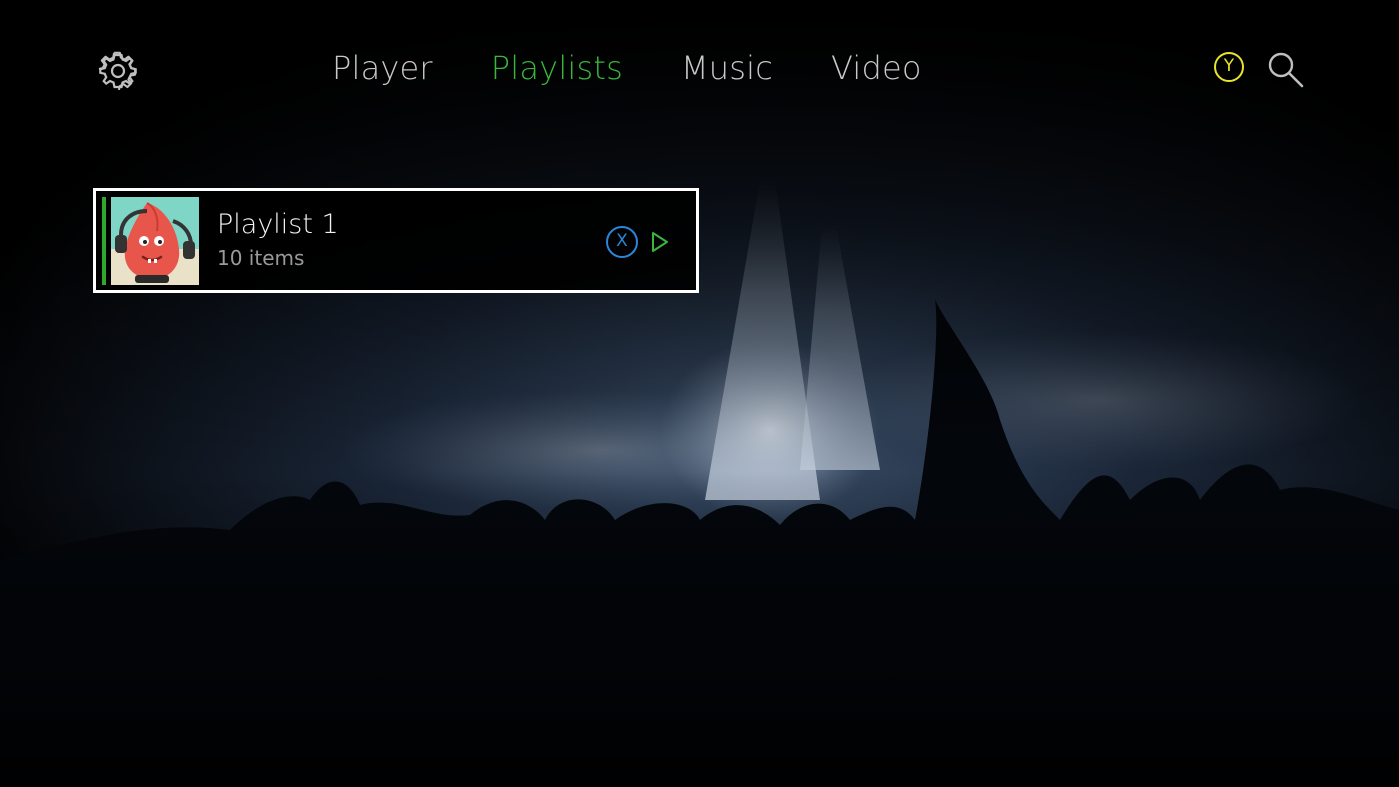  Describe the element at coordinates (396, 240) in the screenshot. I see `playlist-item: Playlist 1 10 items X` at that location.